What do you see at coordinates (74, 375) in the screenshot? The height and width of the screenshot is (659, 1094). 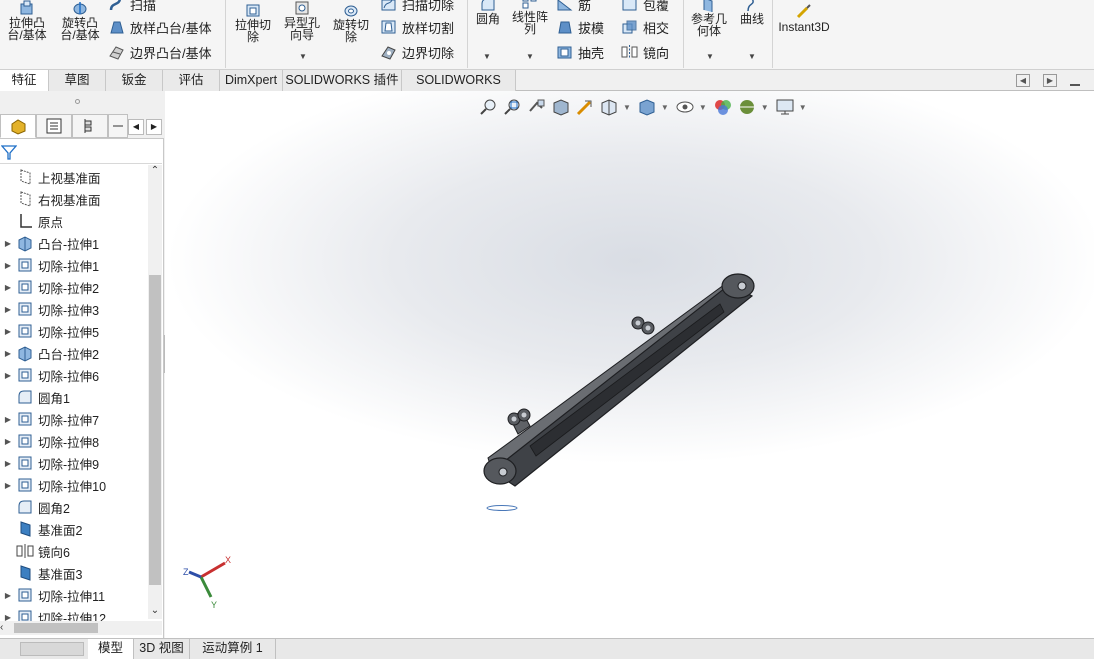 I see `tree-item: ▶ 切除-拉伸6` at bounding box center [74, 375].